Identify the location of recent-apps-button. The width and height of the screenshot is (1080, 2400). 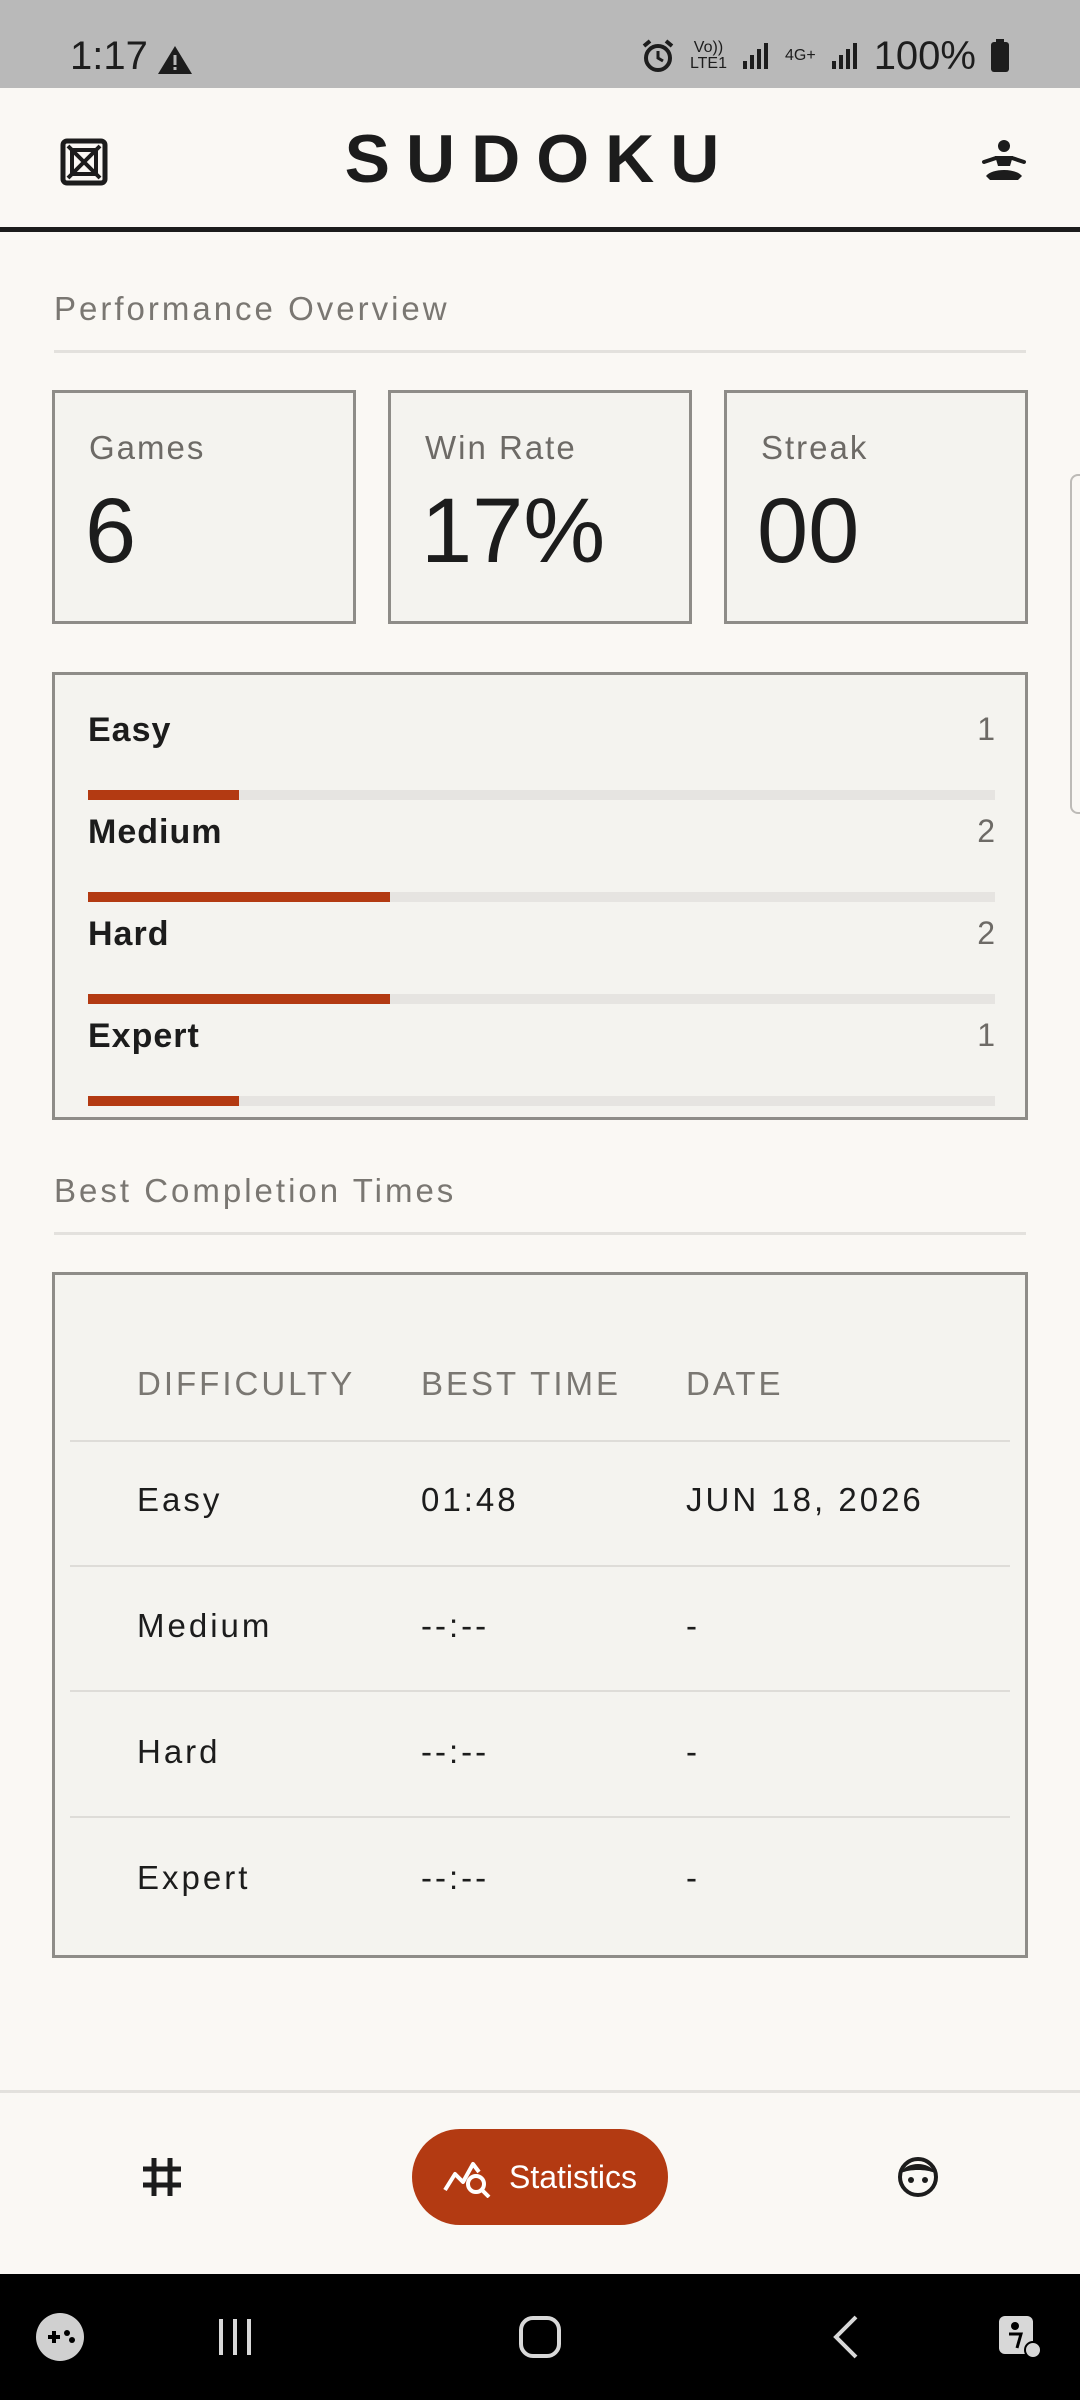
(235, 2337).